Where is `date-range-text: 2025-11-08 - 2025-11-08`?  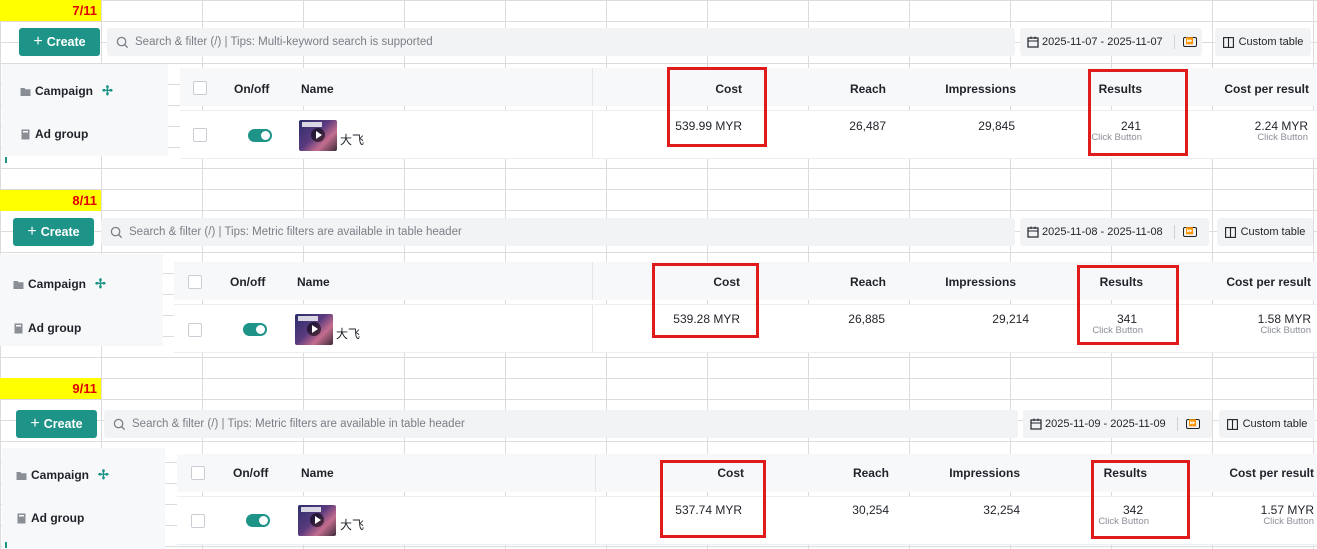 date-range-text: 2025-11-08 - 2025-11-08 is located at coordinates (1102, 232).